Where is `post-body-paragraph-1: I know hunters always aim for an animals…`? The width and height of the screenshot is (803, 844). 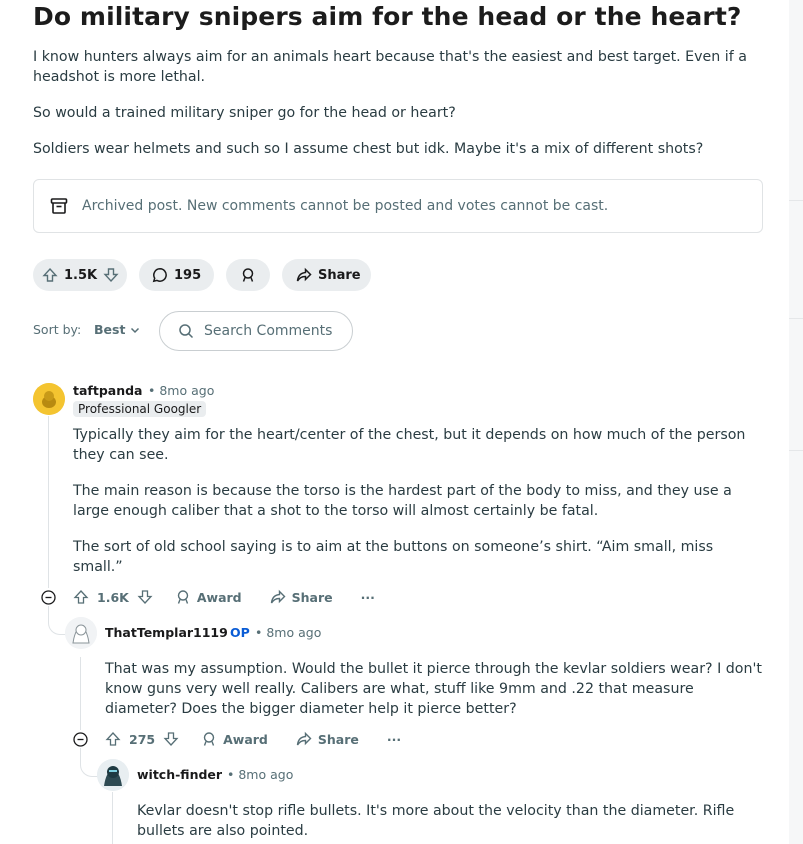
post-body-paragraph-1: I know hunters always aim for an animals… is located at coordinates (390, 67).